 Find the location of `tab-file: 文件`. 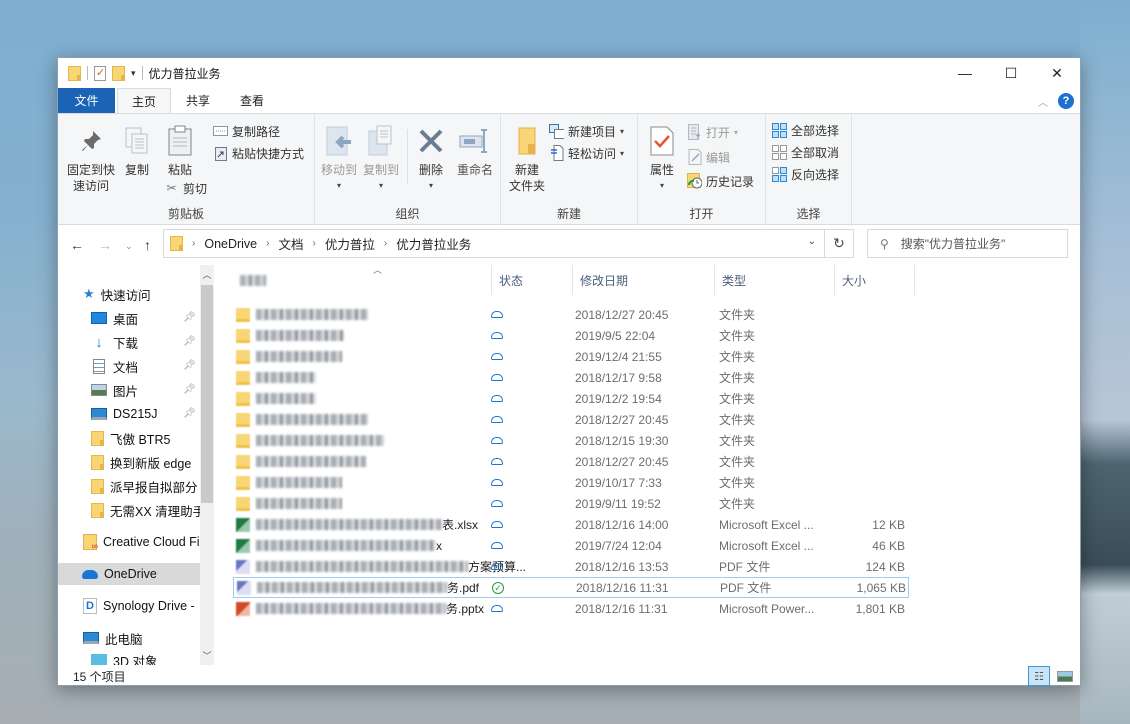

tab-file: 文件 is located at coordinates (86, 100).